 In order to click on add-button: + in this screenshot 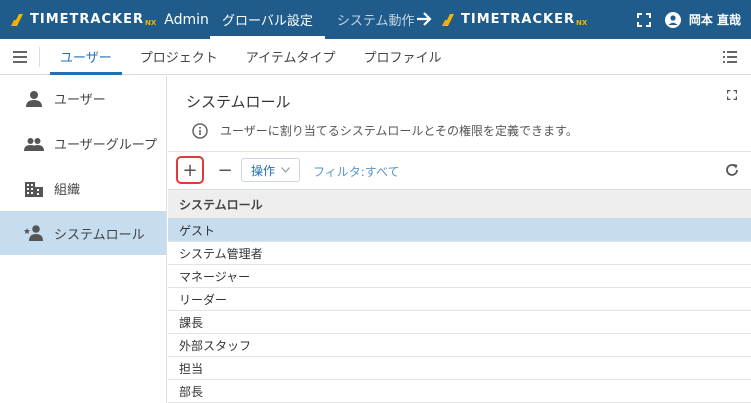, I will do `click(190, 170)`.